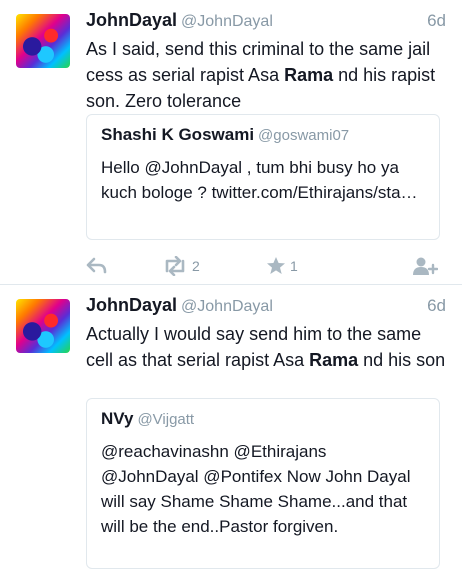  Describe the element at coordinates (175, 266) in the screenshot. I see `retweet-icon` at that location.